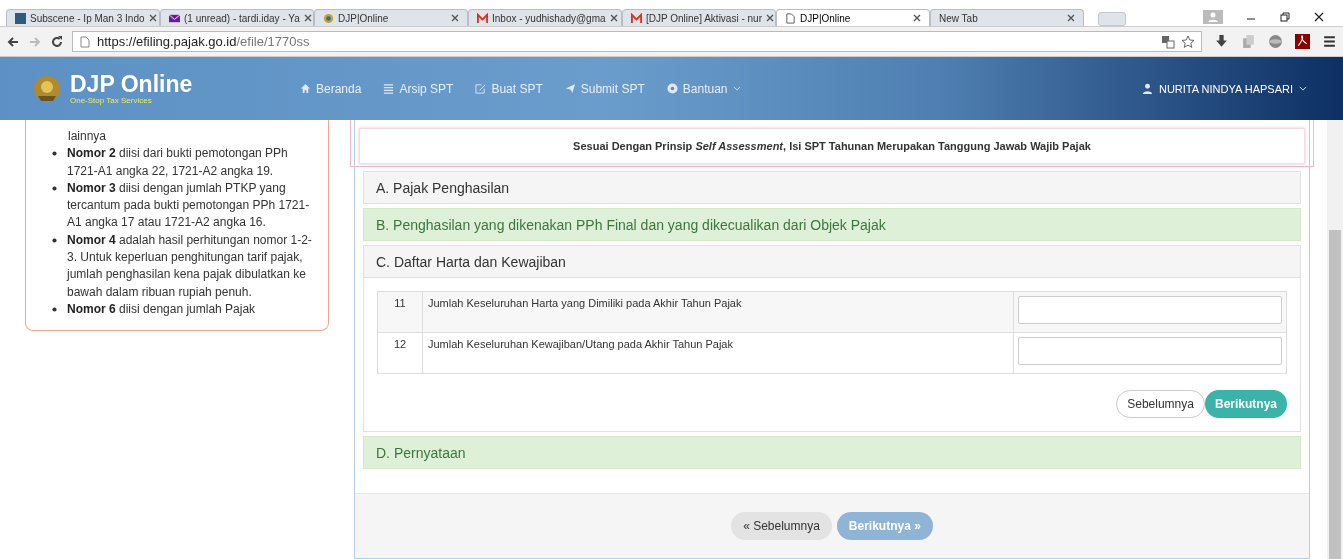  Describe the element at coordinates (959, 18) in the screenshot. I see `tab-title: New Tab` at that location.